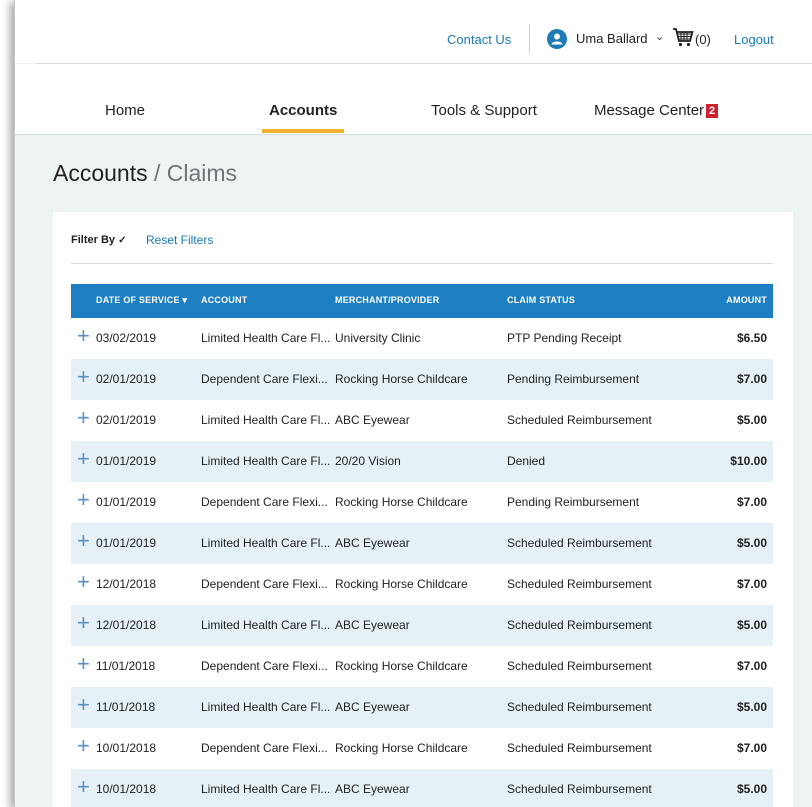 The height and width of the screenshot is (807, 812). Describe the element at coordinates (754, 39) in the screenshot. I see `logout-link: Logout` at that location.